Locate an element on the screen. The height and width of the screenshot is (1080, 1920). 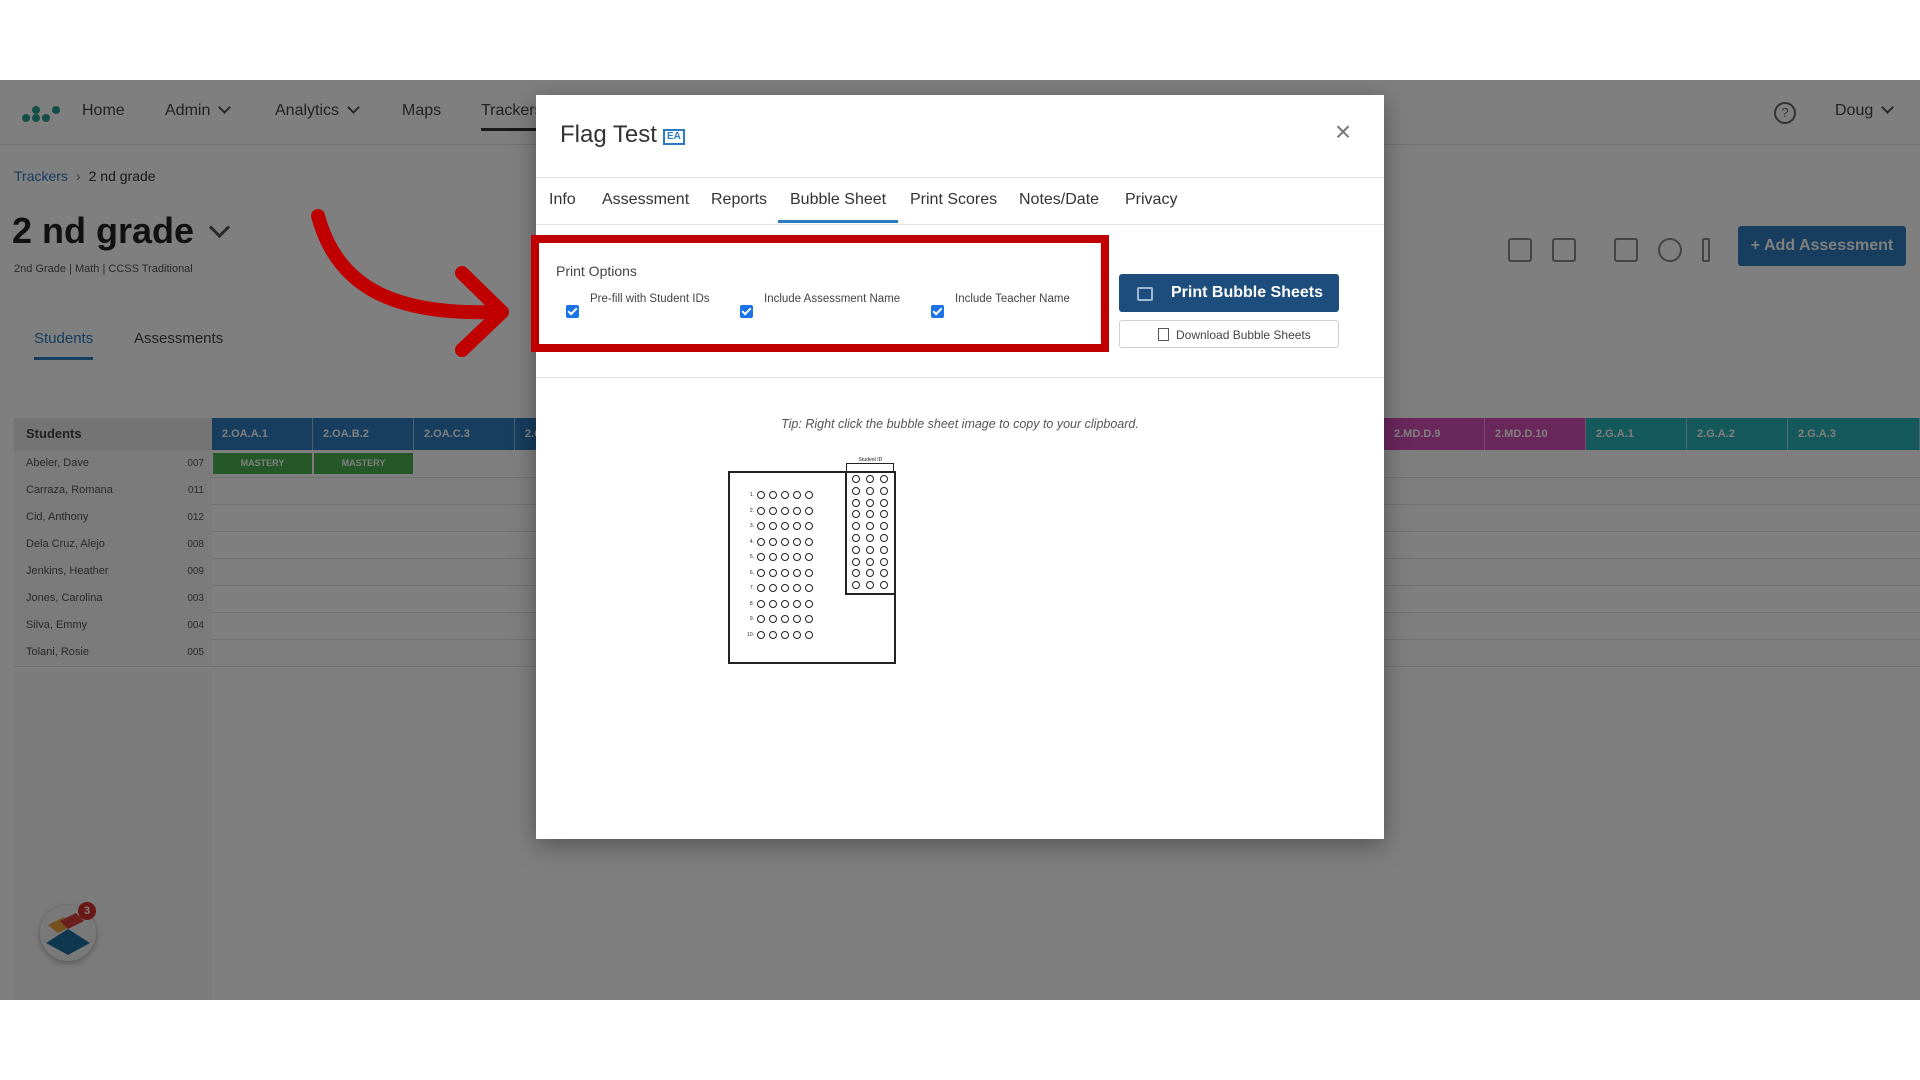
modal-title: Flag Test EA is located at coordinates (622, 135).